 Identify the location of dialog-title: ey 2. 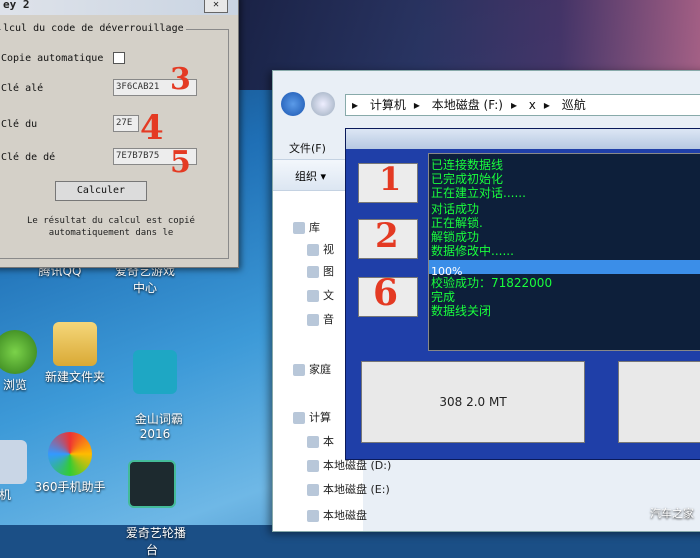
(16, 5).